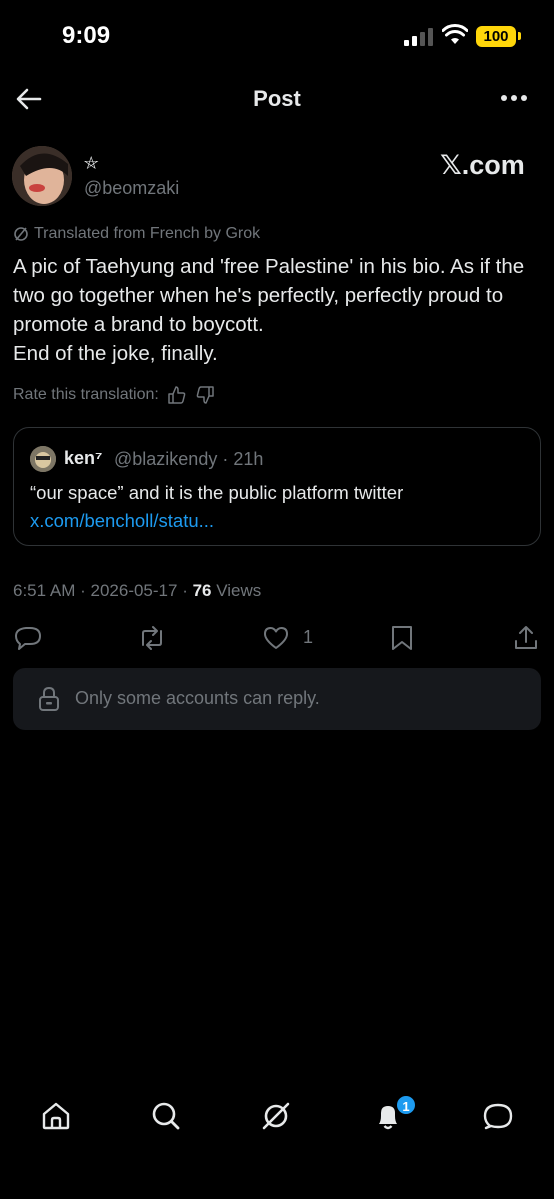 The image size is (554, 1199). What do you see at coordinates (402, 638) in the screenshot?
I see `bookmark-icon` at bounding box center [402, 638].